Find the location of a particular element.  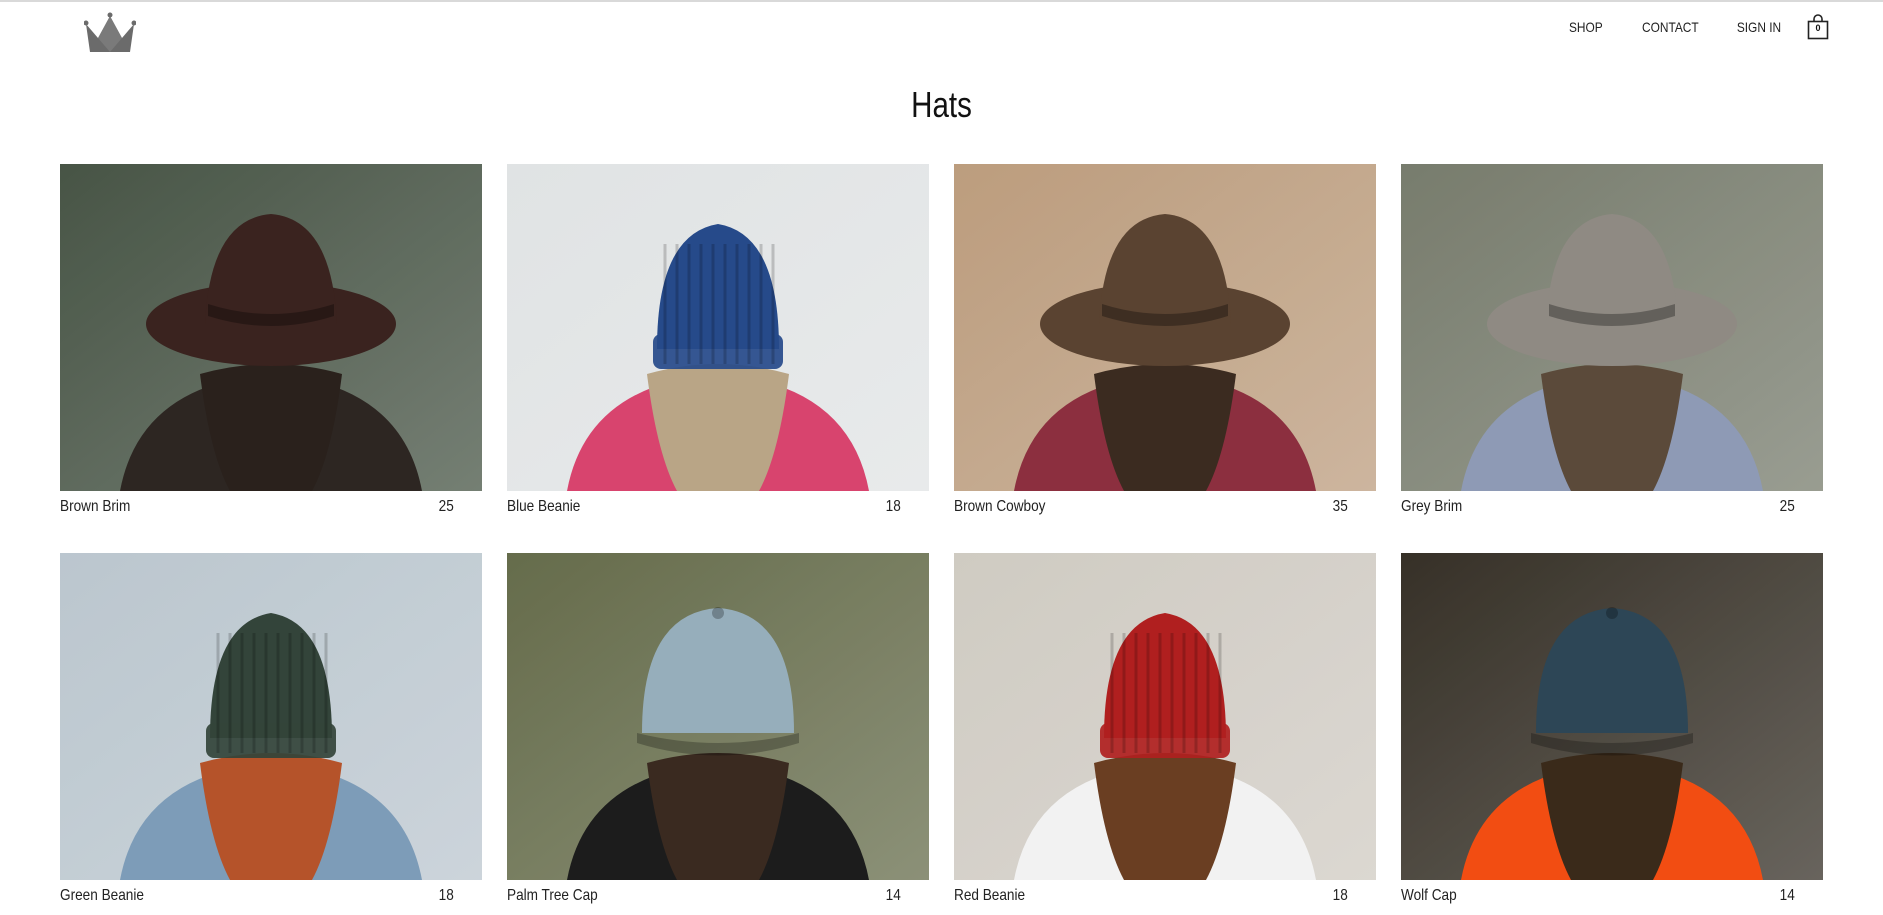

product-card: Grey Brim 25 is located at coordinates (1612, 343).